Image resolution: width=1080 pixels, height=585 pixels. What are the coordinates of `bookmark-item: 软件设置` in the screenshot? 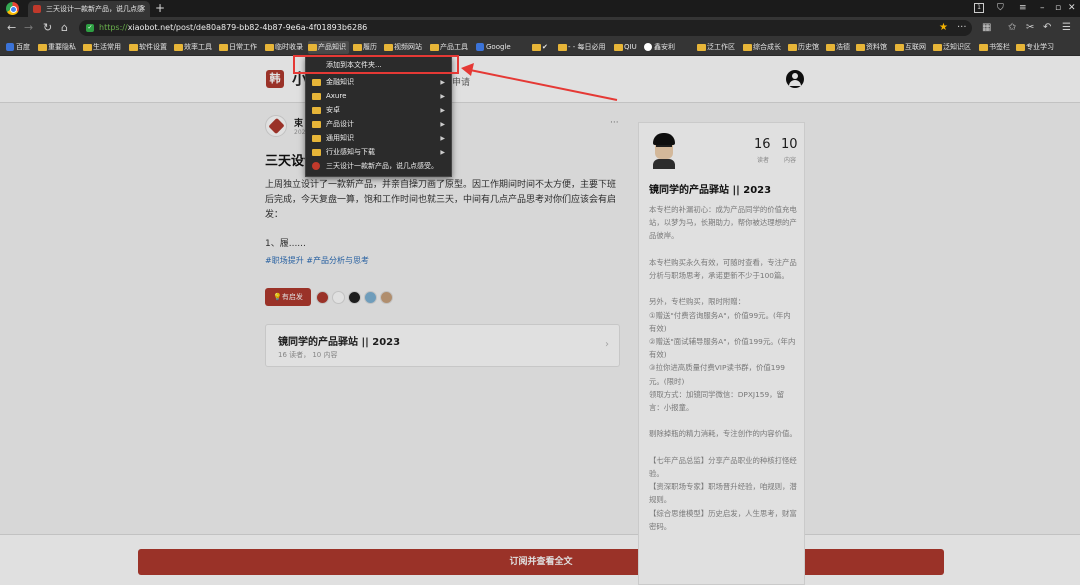 It's located at (149, 47).